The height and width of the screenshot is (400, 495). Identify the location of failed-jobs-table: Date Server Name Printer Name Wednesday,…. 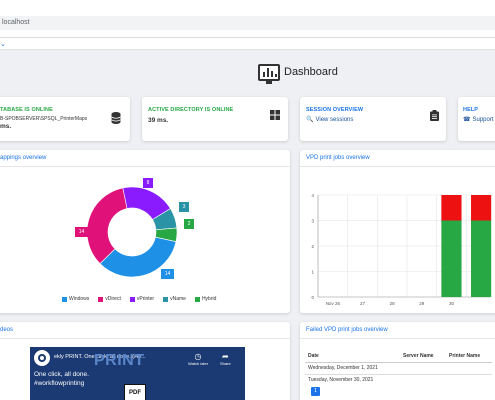
(398, 368).